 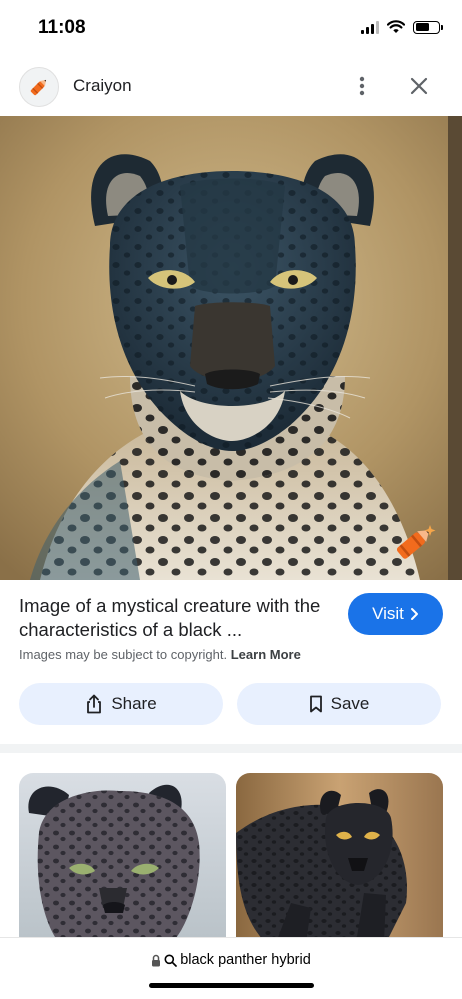 What do you see at coordinates (414, 614) in the screenshot?
I see `chevron-right-icon` at bounding box center [414, 614].